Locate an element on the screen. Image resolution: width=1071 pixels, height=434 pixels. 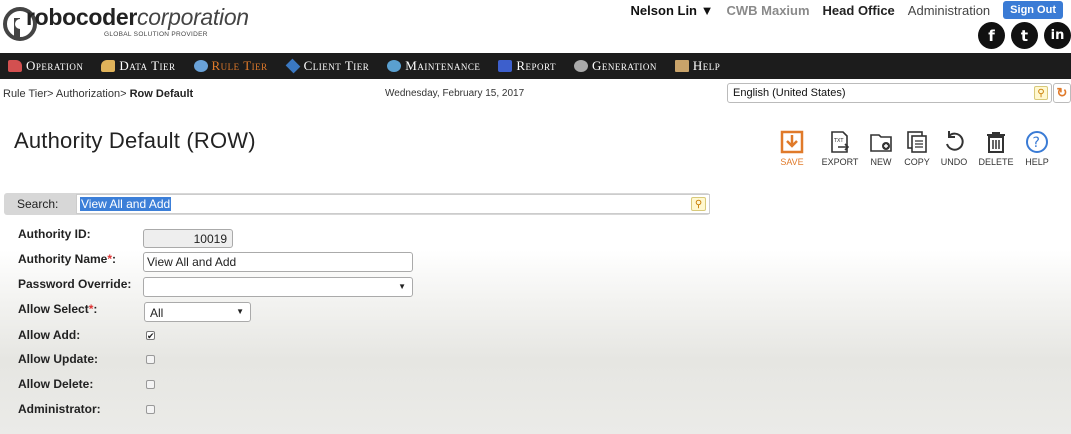
operation-icon is located at coordinates (15, 66).